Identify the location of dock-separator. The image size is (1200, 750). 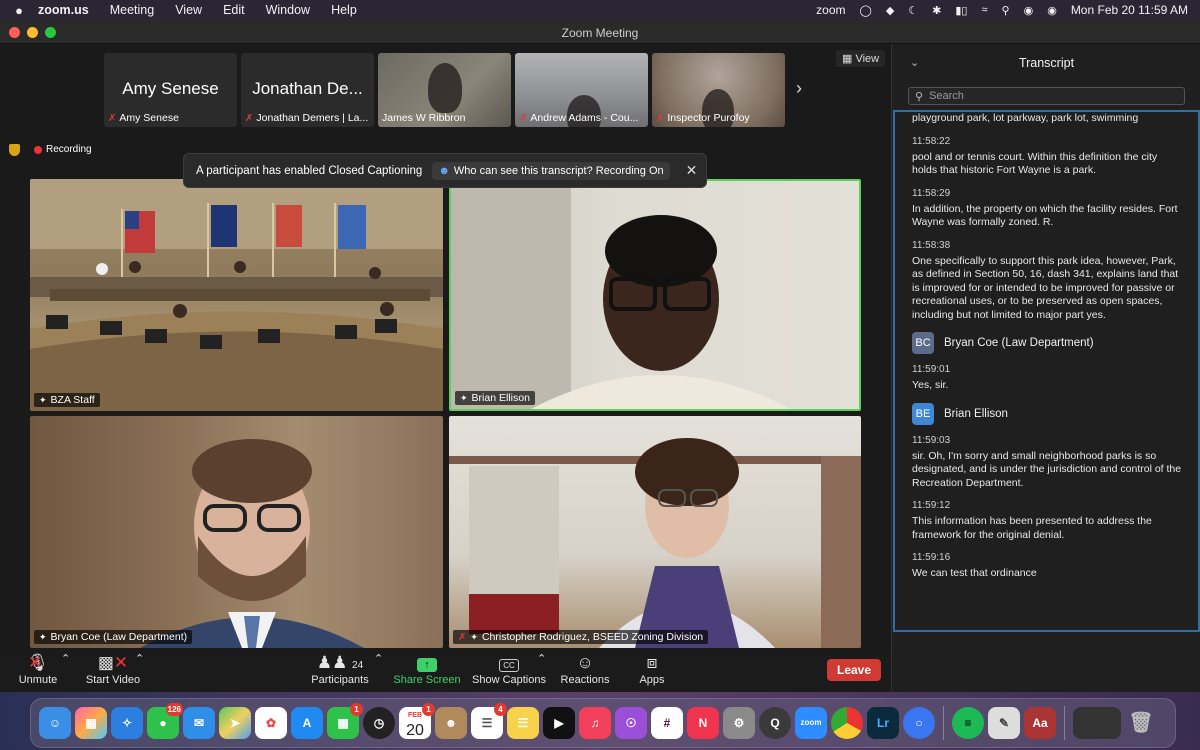
(943, 723).